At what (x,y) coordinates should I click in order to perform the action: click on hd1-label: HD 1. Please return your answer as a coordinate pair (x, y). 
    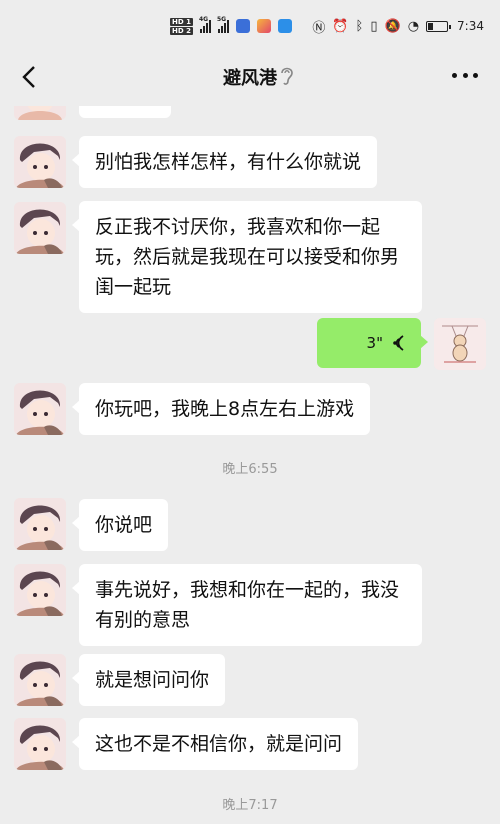
    Looking at the image, I should click on (181, 21).